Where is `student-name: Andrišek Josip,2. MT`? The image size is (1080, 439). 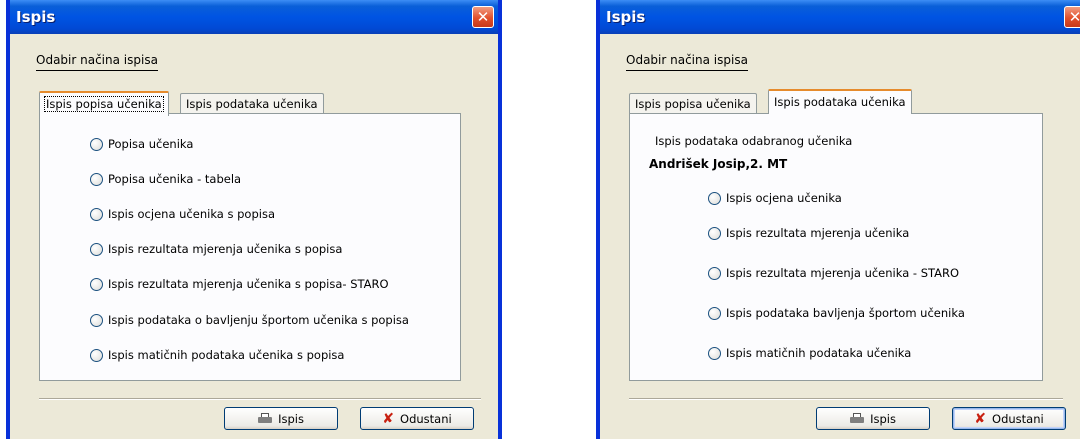
student-name: Andrišek Josip,2. MT is located at coordinates (718, 164).